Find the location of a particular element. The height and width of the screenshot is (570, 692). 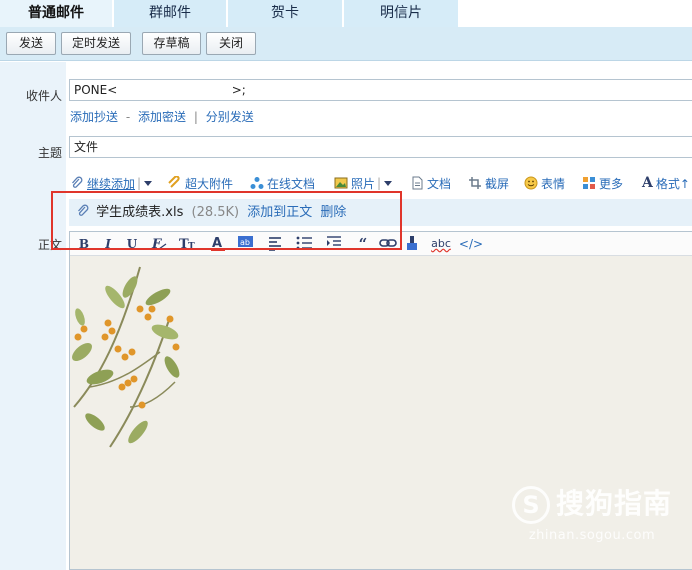

tab-normal-mail: 普通邮件 is located at coordinates (56, 13).